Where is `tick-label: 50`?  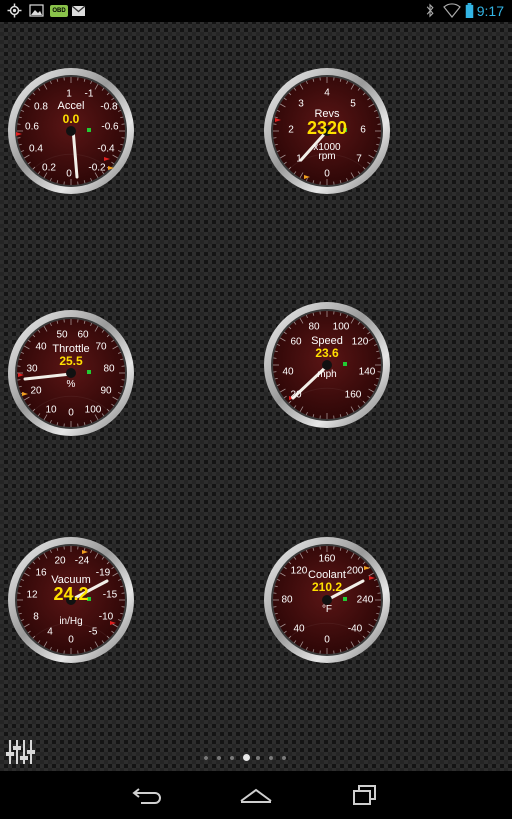
tick-label: 50 is located at coordinates (62, 335).